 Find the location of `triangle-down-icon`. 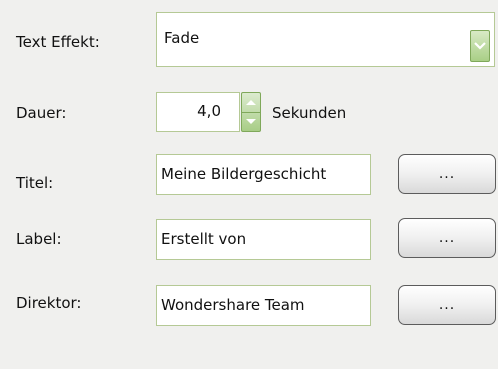

triangle-down-icon is located at coordinates (251, 121).